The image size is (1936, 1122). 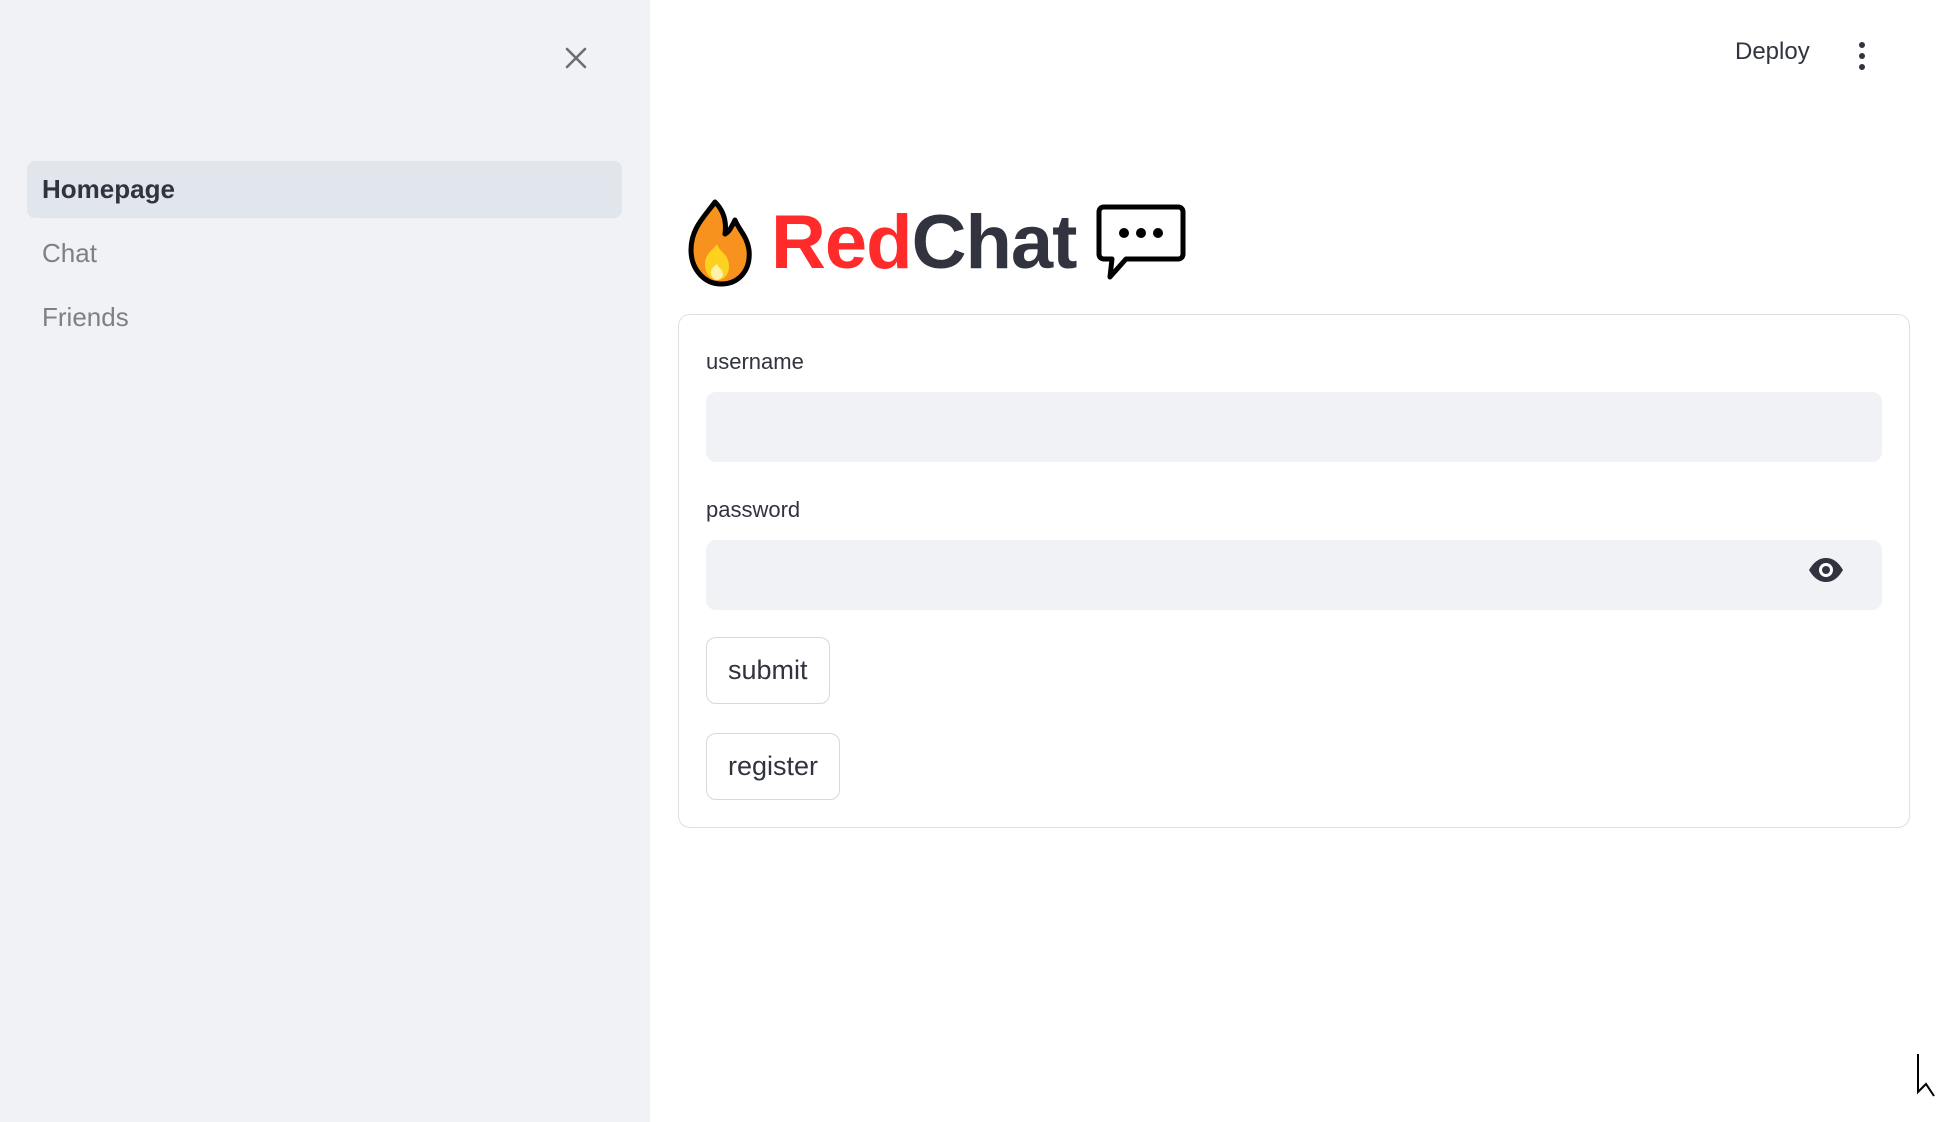 I want to click on sidebar-item-label: Chat, so click(x=69, y=253).